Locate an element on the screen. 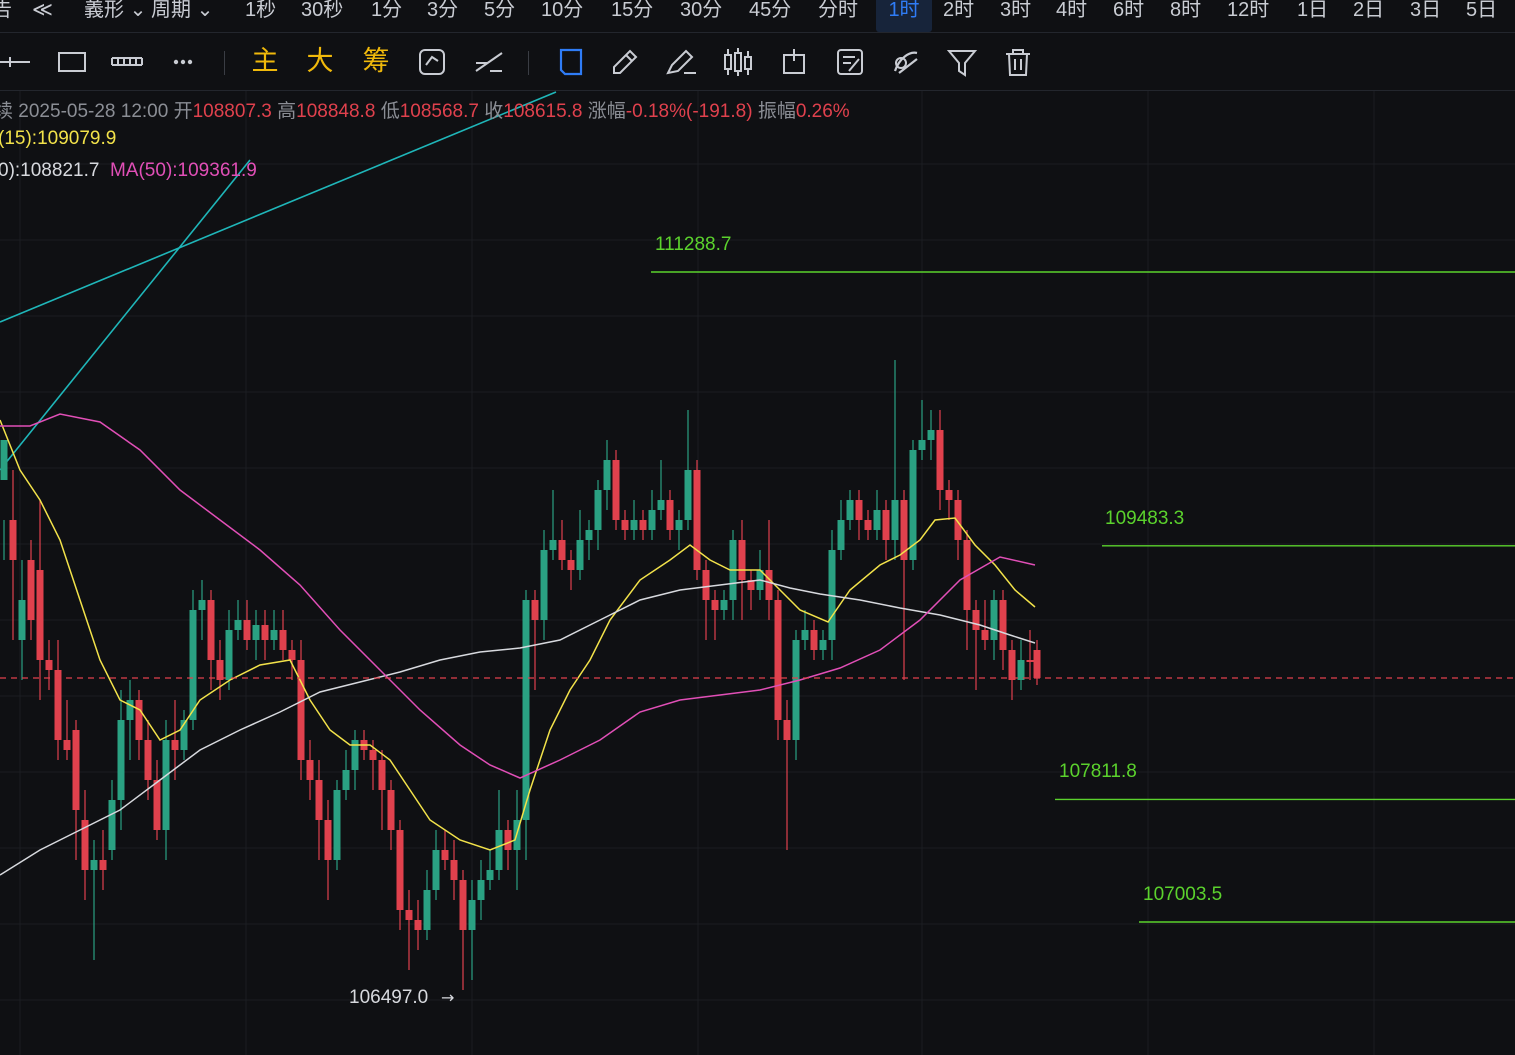 The width and height of the screenshot is (1515, 1055). low-marker-arrow: → is located at coordinates (447, 997).